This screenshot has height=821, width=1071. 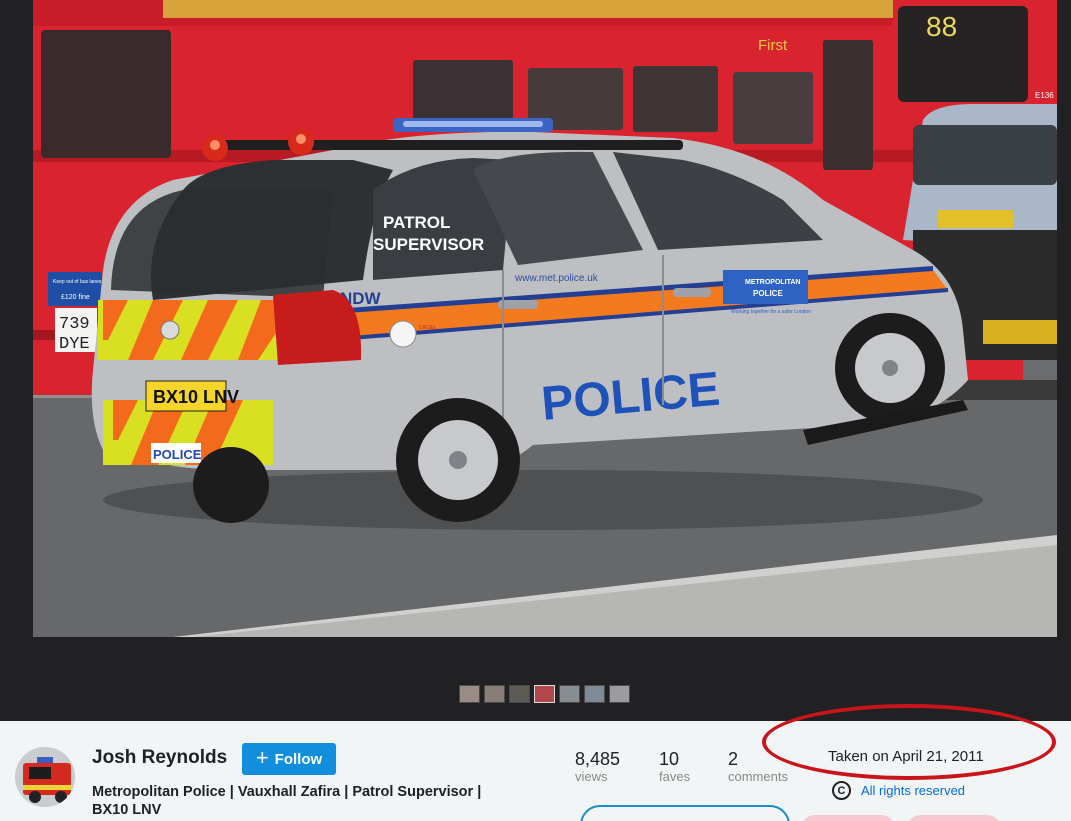 What do you see at coordinates (298, 759) in the screenshot?
I see `follow-label: Follow` at bounding box center [298, 759].